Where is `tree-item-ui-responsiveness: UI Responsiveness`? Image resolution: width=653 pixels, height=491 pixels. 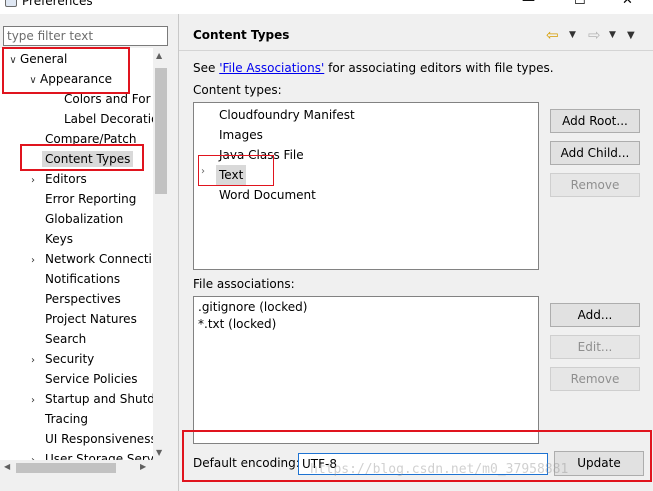
tree-item-ui-responsiveness: UI Responsiveness is located at coordinates (99, 439).